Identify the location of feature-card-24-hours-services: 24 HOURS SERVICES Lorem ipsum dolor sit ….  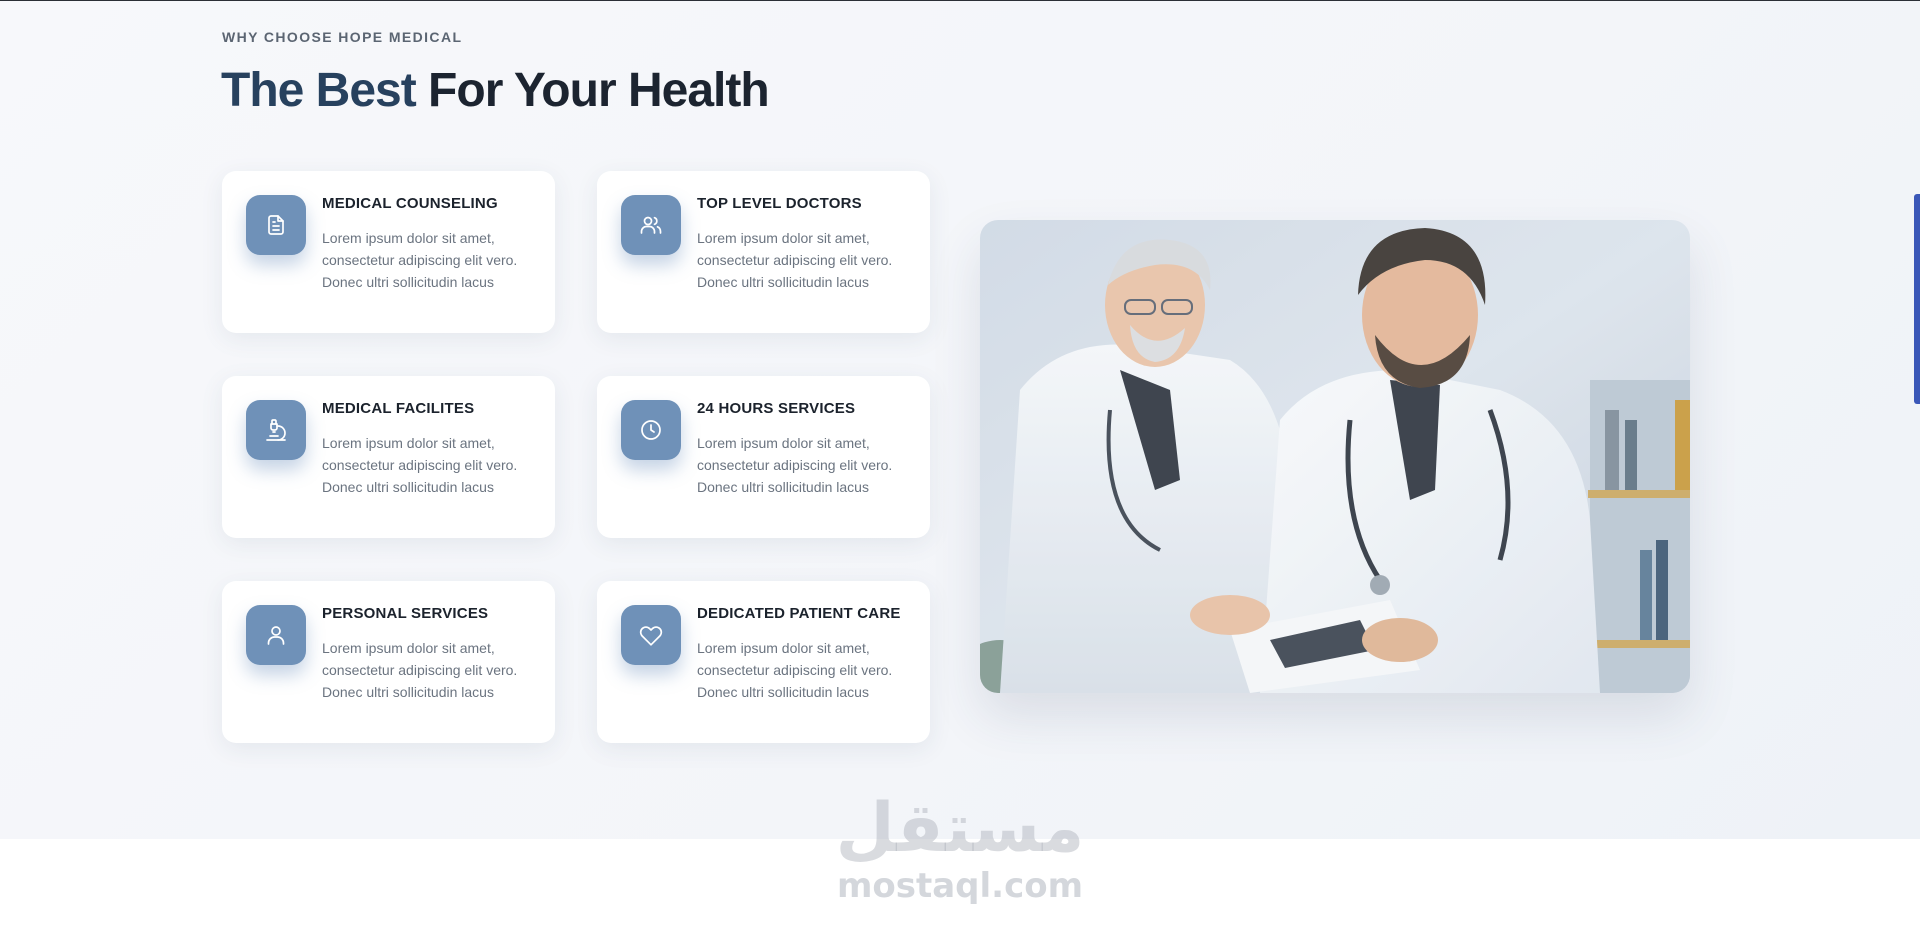
(763, 457).